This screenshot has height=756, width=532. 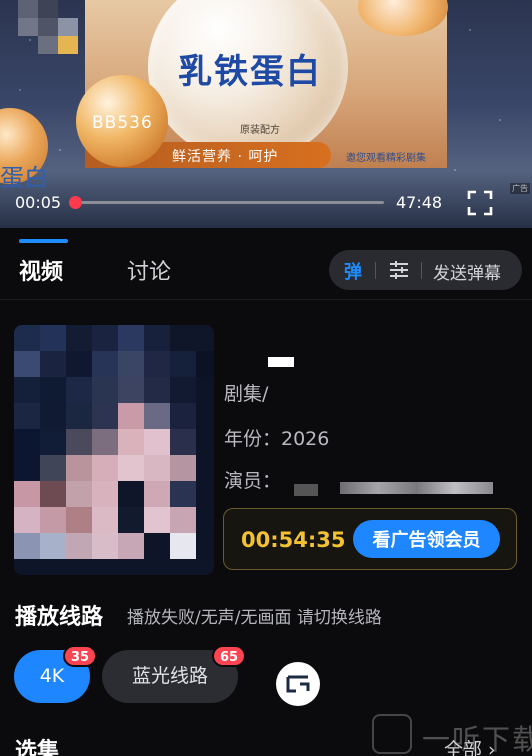 What do you see at coordinates (277, 439) in the screenshot?
I see `year-label: 年份：2026` at bounding box center [277, 439].